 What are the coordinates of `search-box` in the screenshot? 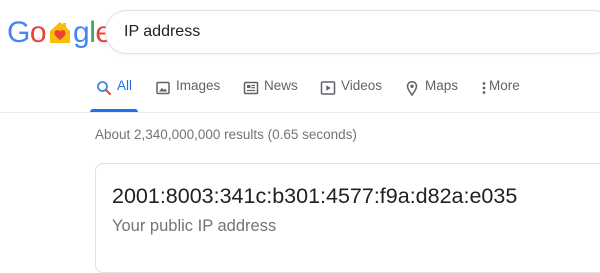 It's located at (352, 32).